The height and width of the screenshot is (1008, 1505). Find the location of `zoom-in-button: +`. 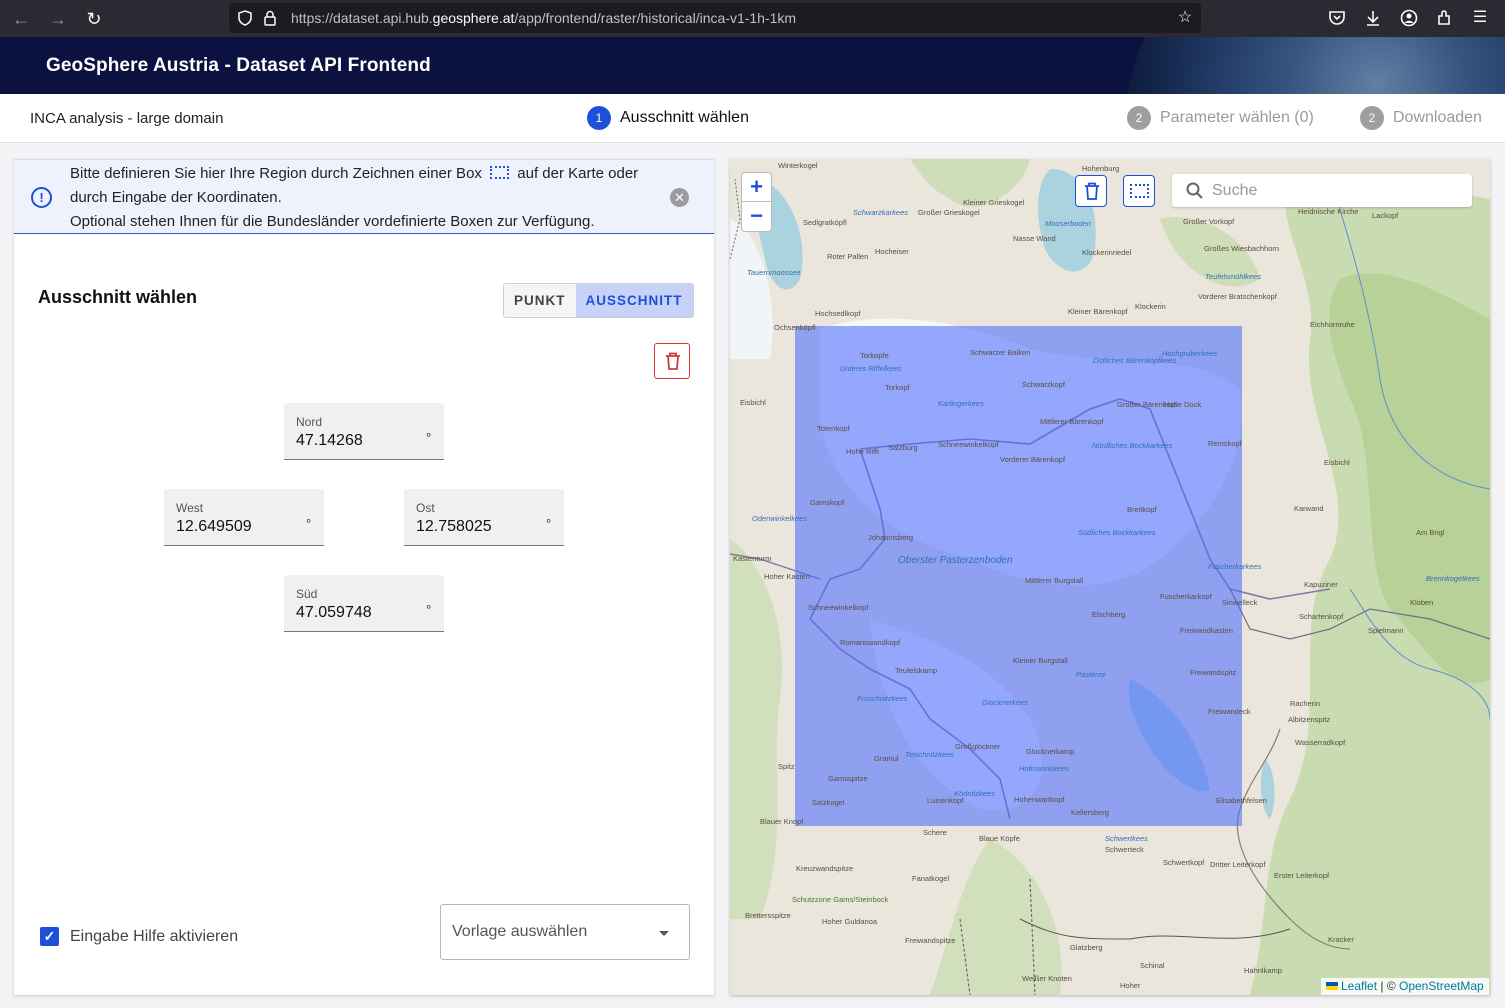

zoom-in-button: + is located at coordinates (756, 187).